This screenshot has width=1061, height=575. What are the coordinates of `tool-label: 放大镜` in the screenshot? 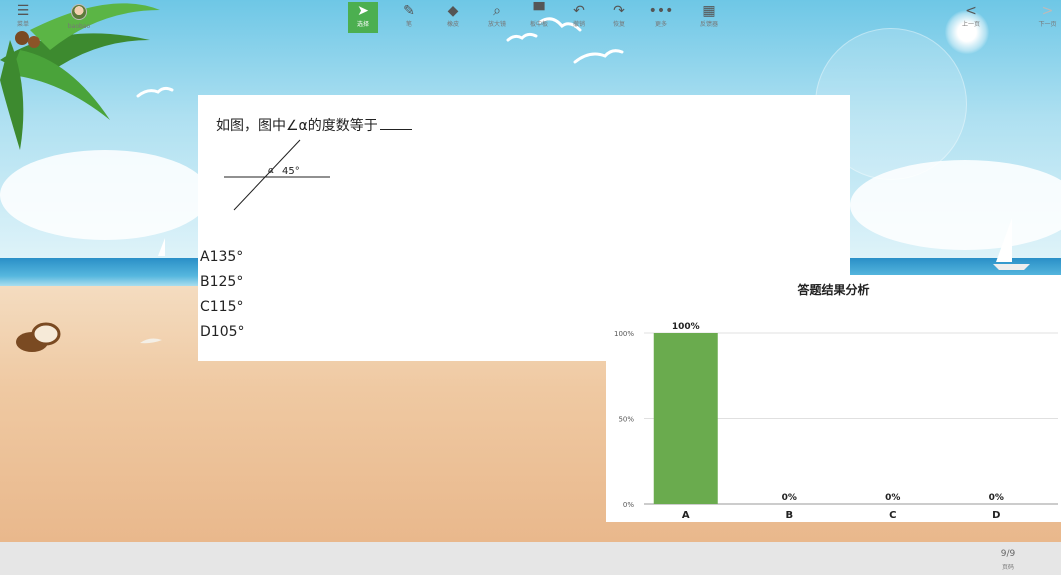 It's located at (496, 24).